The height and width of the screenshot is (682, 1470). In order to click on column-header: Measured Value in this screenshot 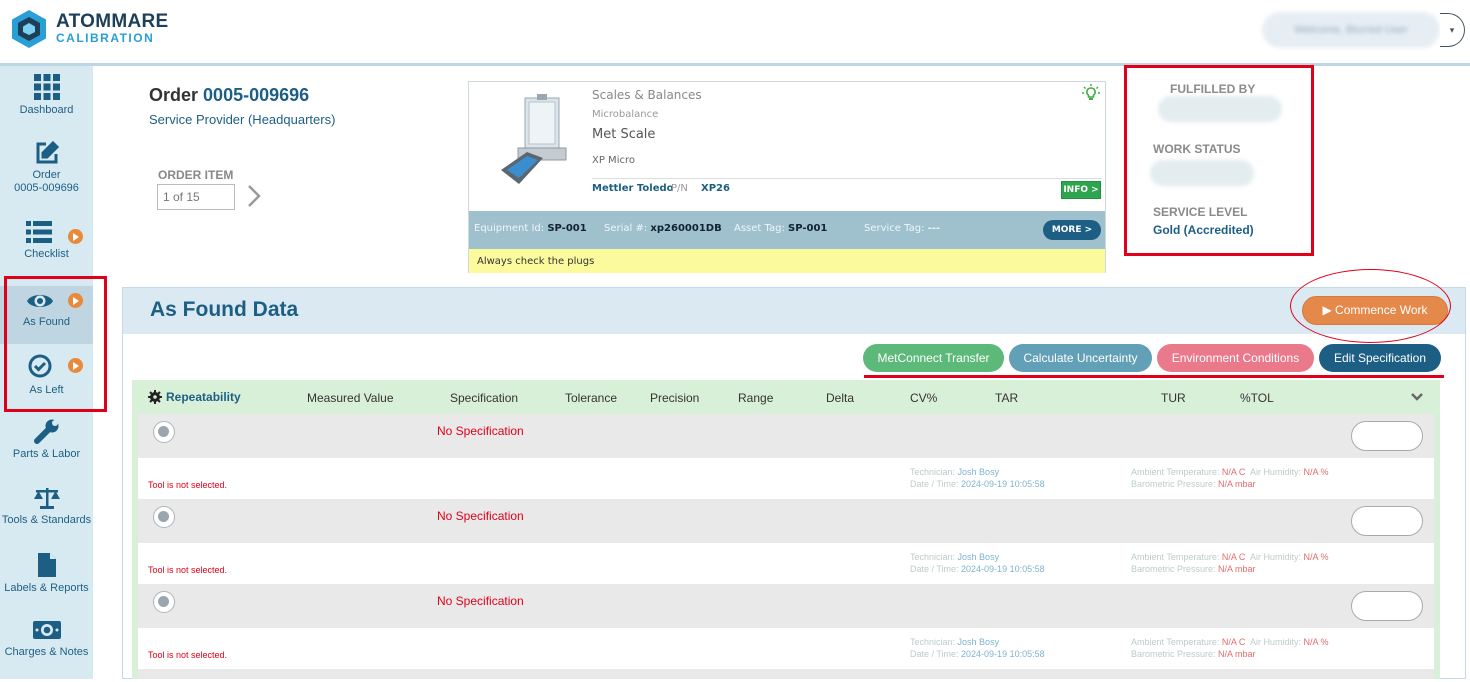, I will do `click(350, 398)`.